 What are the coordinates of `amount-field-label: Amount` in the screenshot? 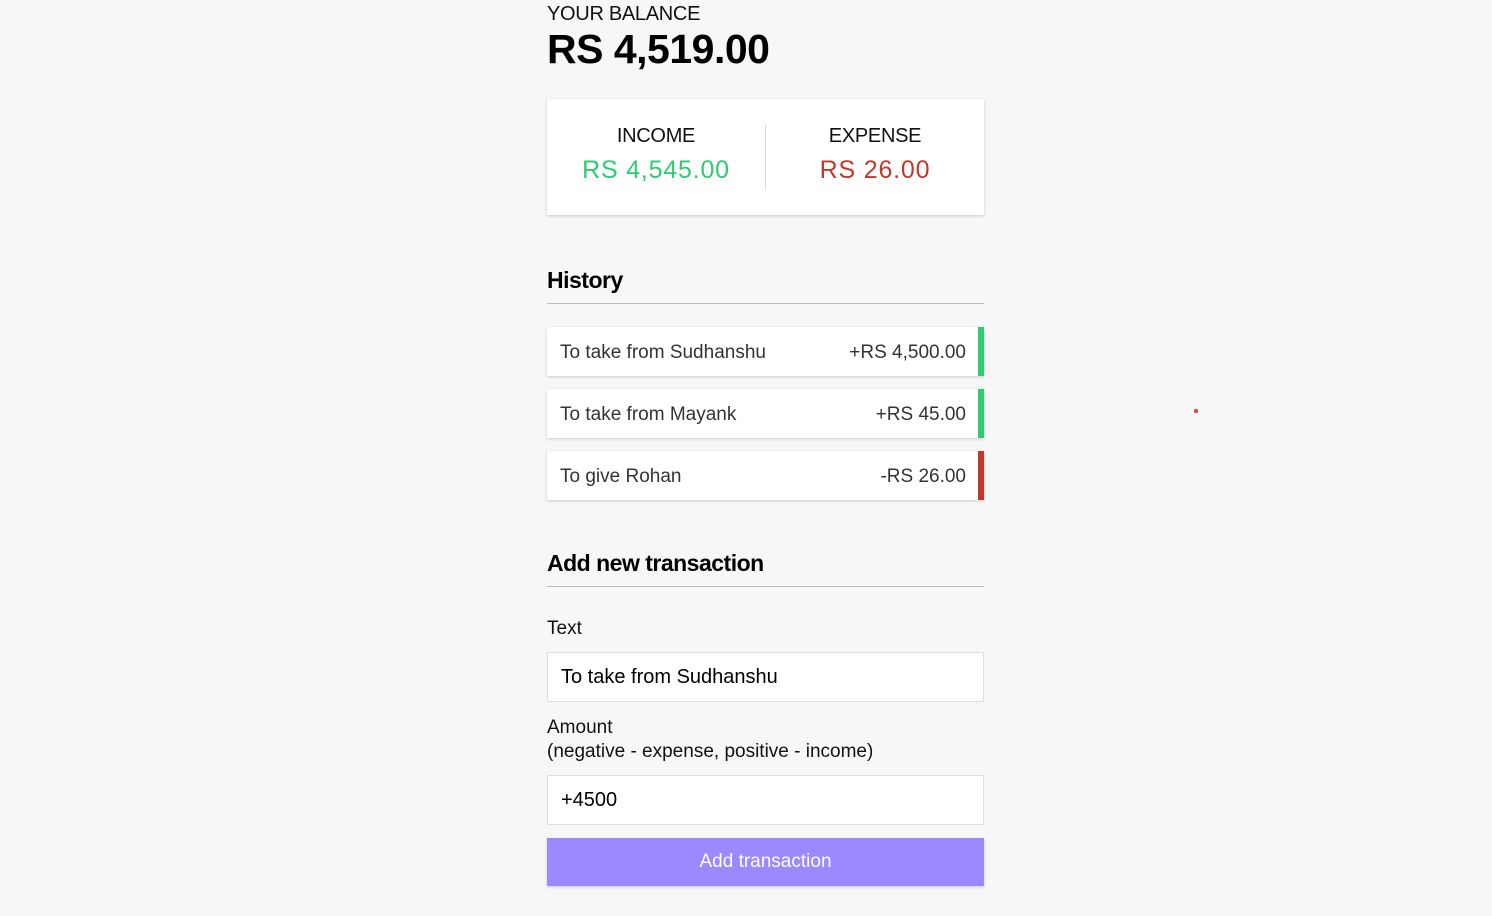 It's located at (580, 727).